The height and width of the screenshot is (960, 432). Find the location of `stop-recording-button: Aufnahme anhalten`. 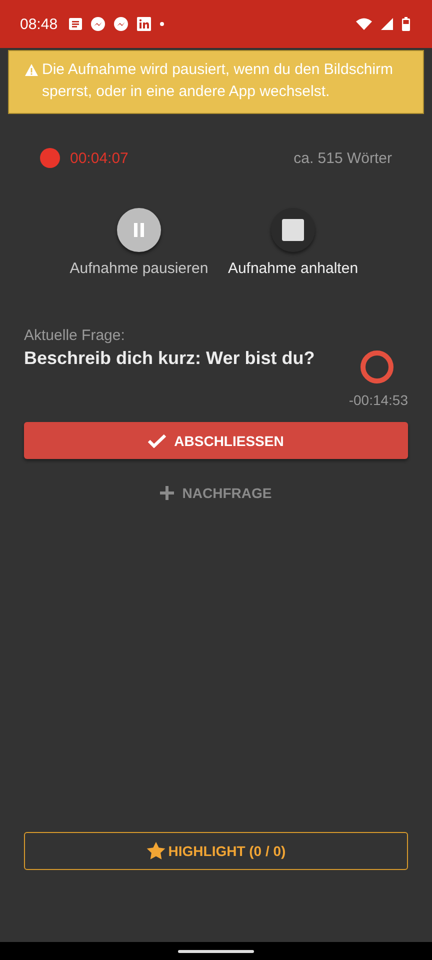

stop-recording-button: Aufnahme anhalten is located at coordinates (293, 242).